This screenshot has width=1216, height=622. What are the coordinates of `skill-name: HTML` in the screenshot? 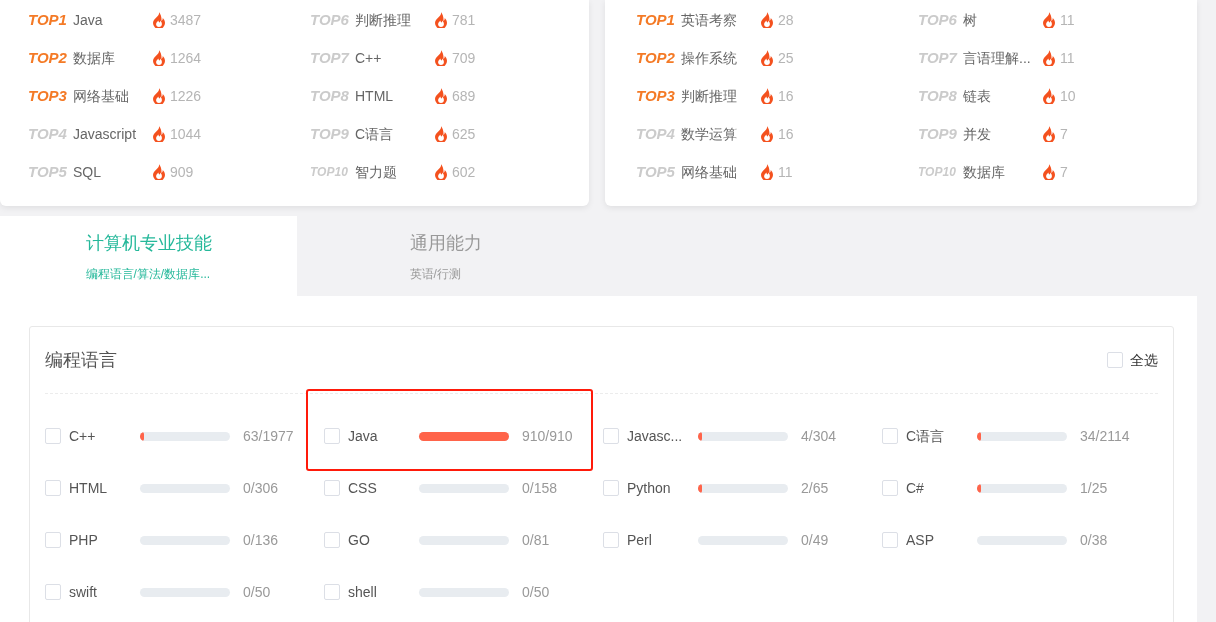 It's located at (104, 488).